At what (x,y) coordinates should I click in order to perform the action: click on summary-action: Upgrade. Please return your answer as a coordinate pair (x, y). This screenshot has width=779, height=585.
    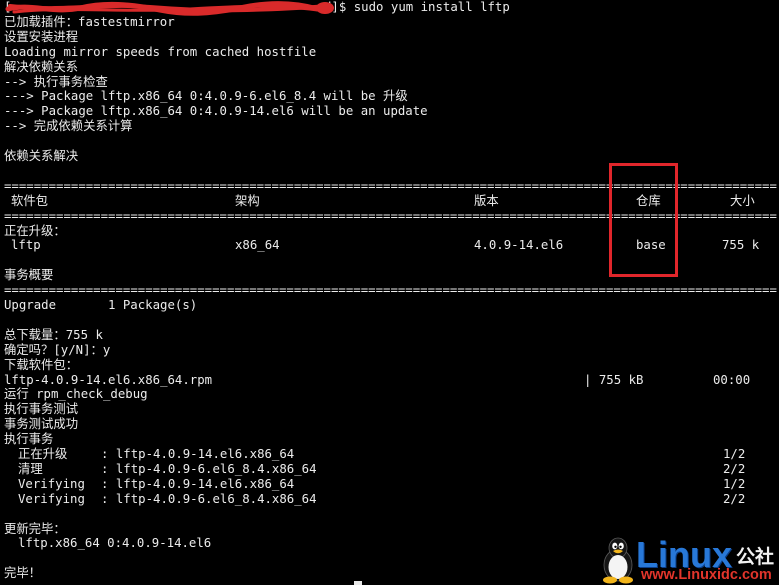
    Looking at the image, I should click on (30, 305).